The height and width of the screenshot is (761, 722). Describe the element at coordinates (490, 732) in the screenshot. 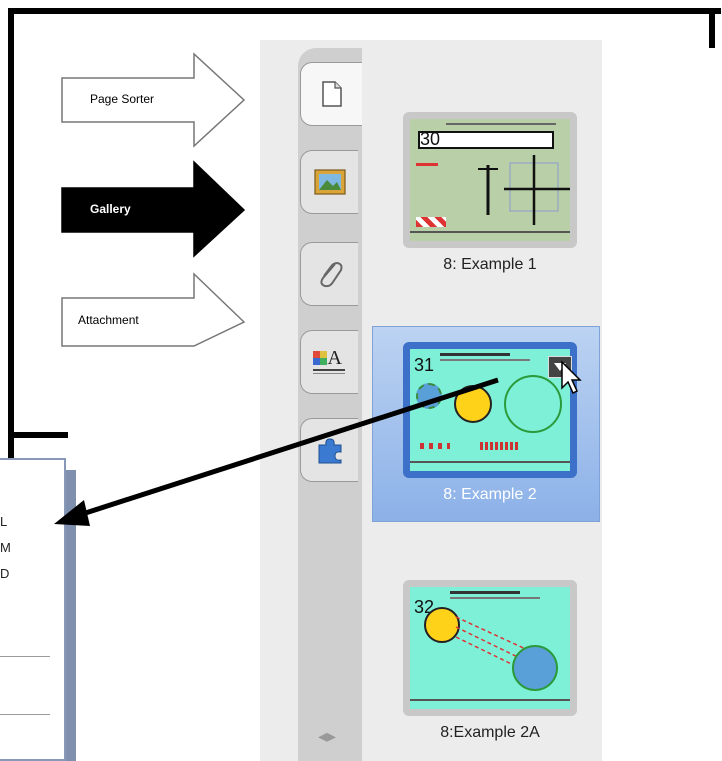

I see `page-caption: 8:Example 2A` at that location.